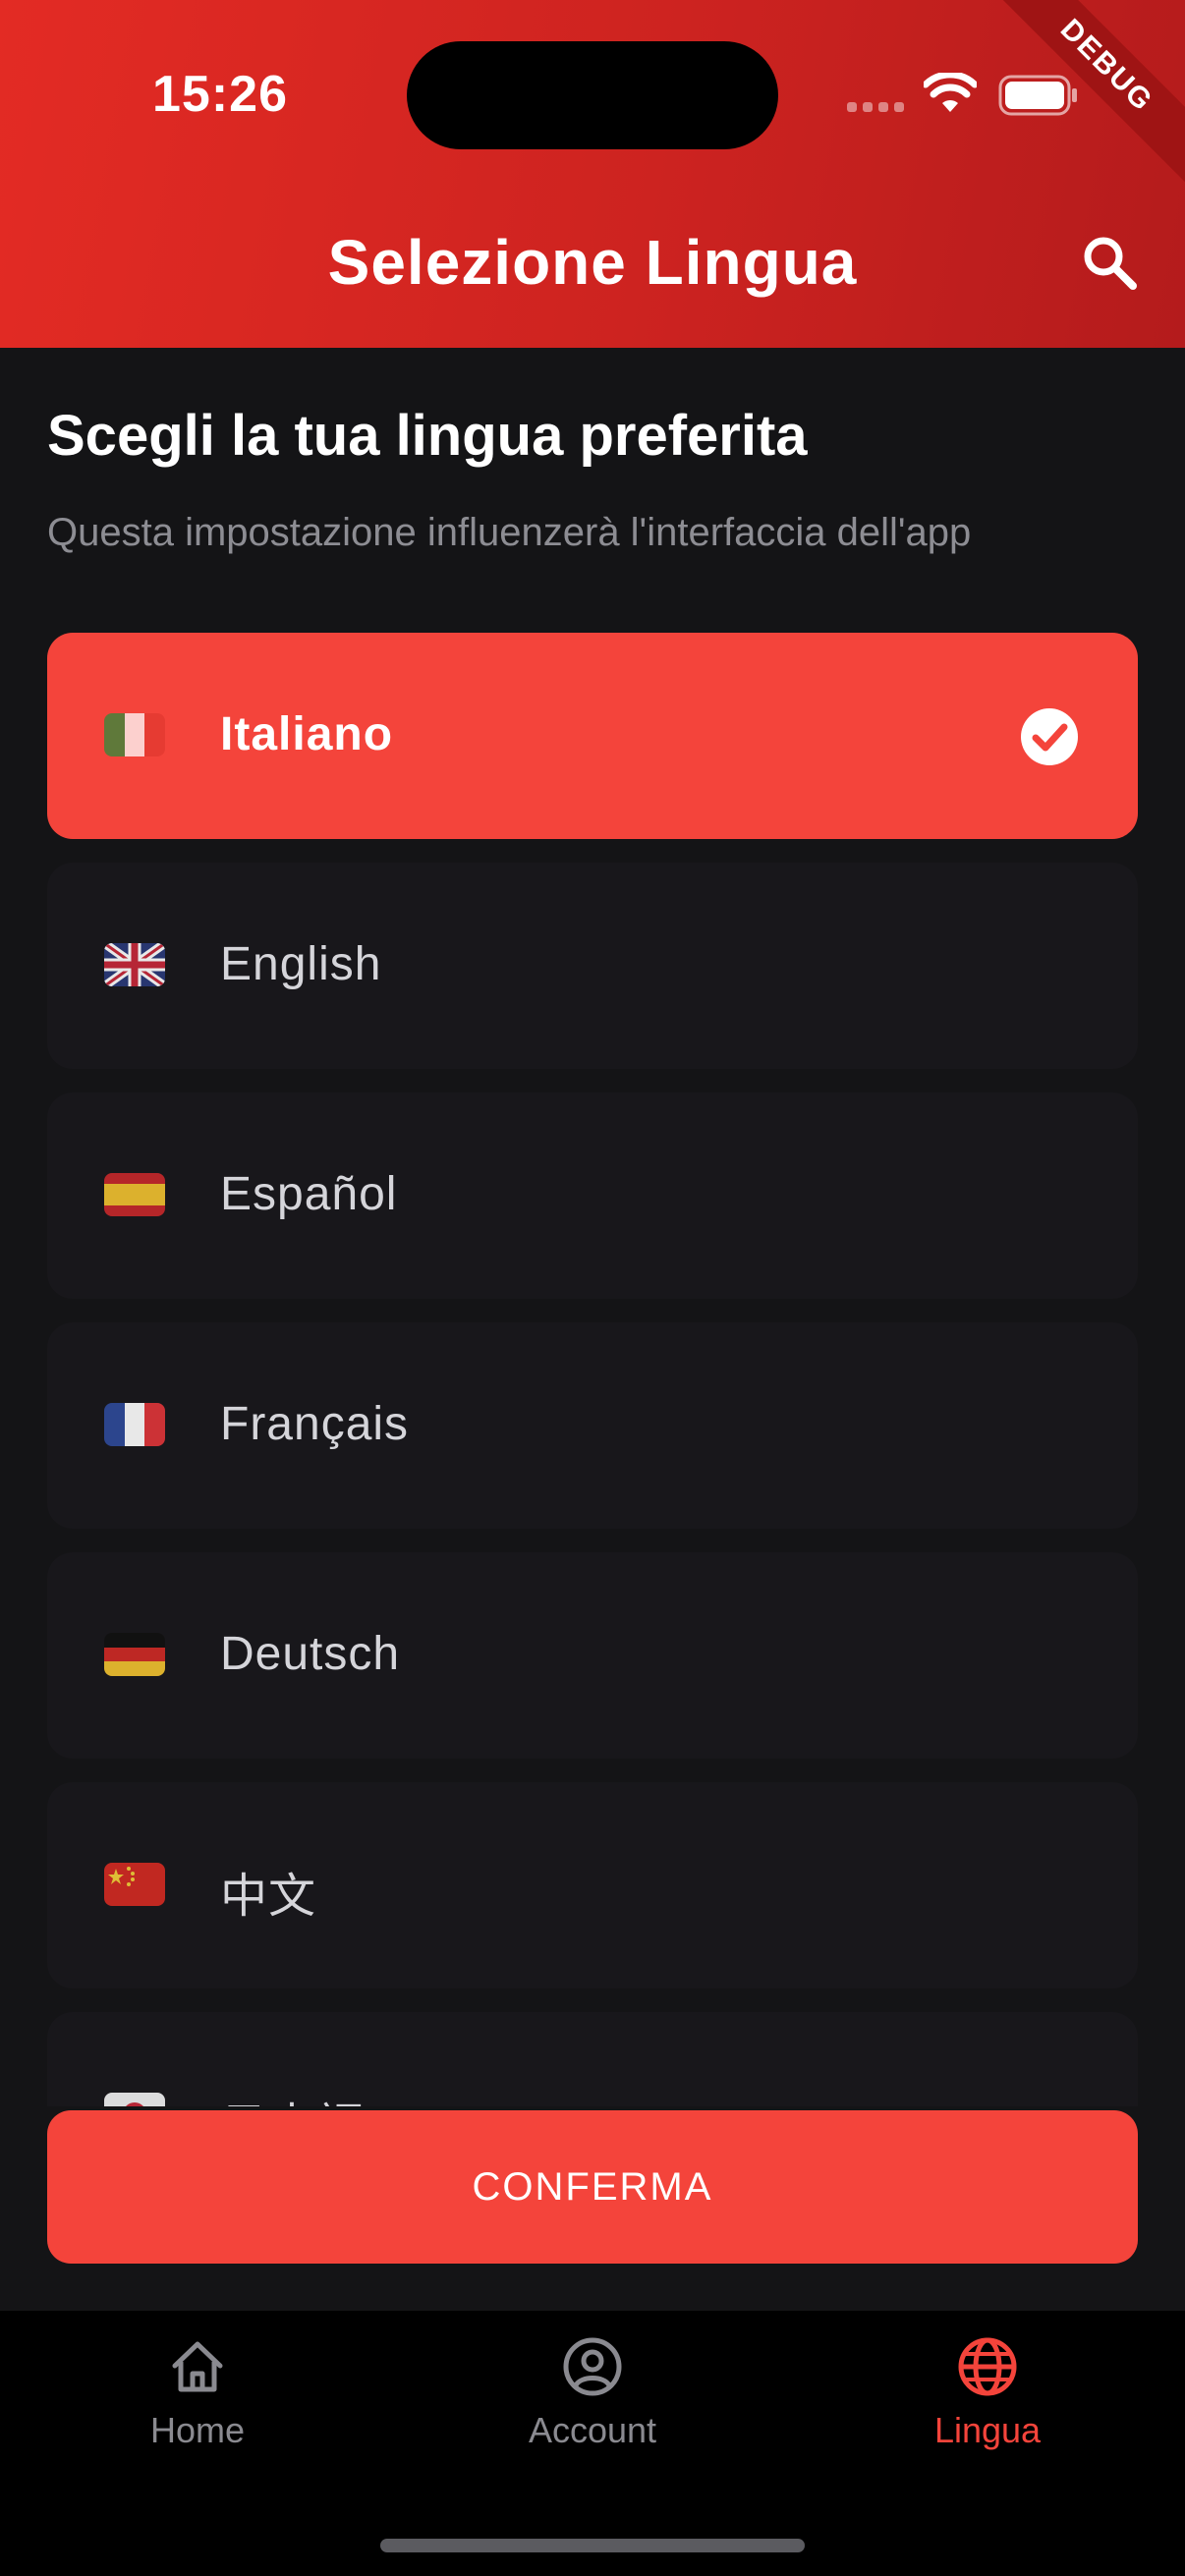 Image resolution: width=1185 pixels, height=2576 pixels. Describe the element at coordinates (309, 1194) in the screenshot. I see `language-label: Español` at that location.